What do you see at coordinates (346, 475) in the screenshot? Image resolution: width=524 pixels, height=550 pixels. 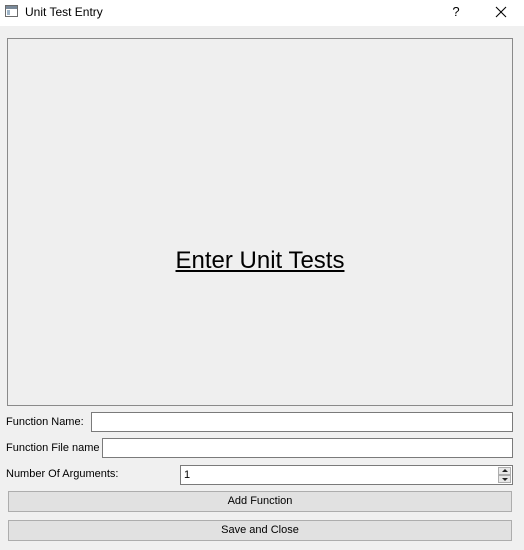 I see `number-of-arguments-spinbox: 1` at bounding box center [346, 475].